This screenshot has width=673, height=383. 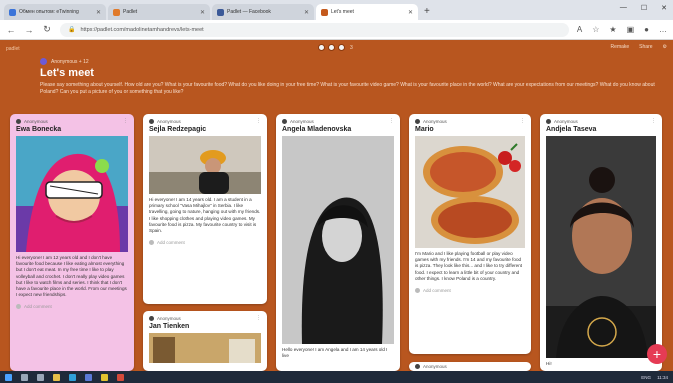 I want to click on post-card: Anonymous ⋮ Jan Tienken, so click(x=205, y=341).